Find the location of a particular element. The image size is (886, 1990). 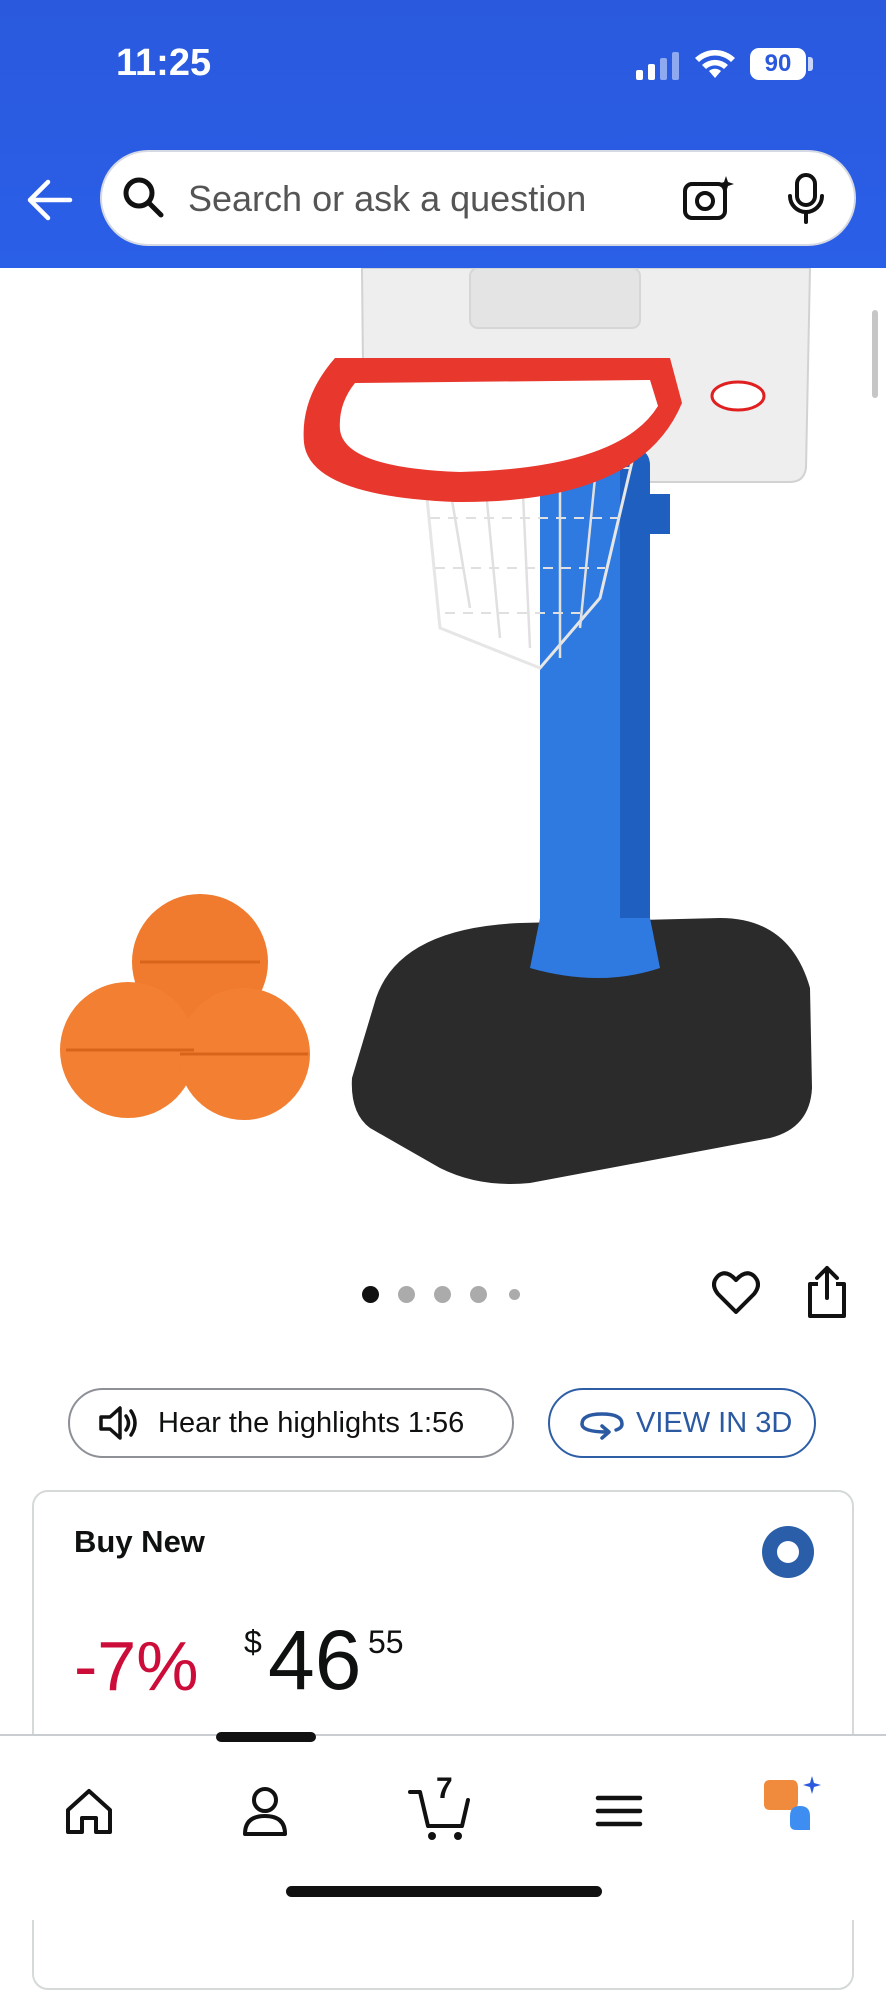

bottom-navigation: 7 is located at coordinates (443, 1826).